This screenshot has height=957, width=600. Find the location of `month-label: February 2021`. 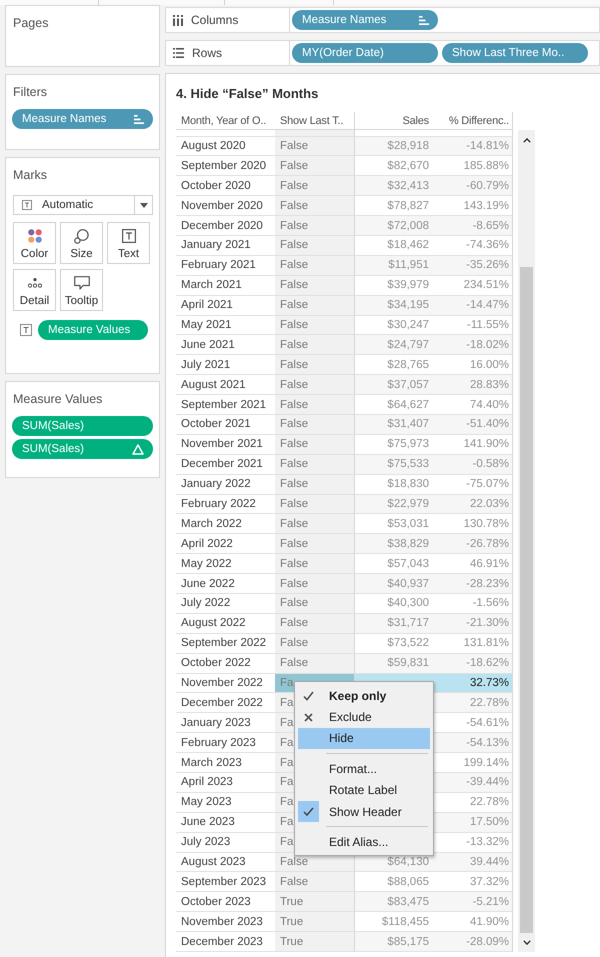

month-label: February 2021 is located at coordinates (218, 265).